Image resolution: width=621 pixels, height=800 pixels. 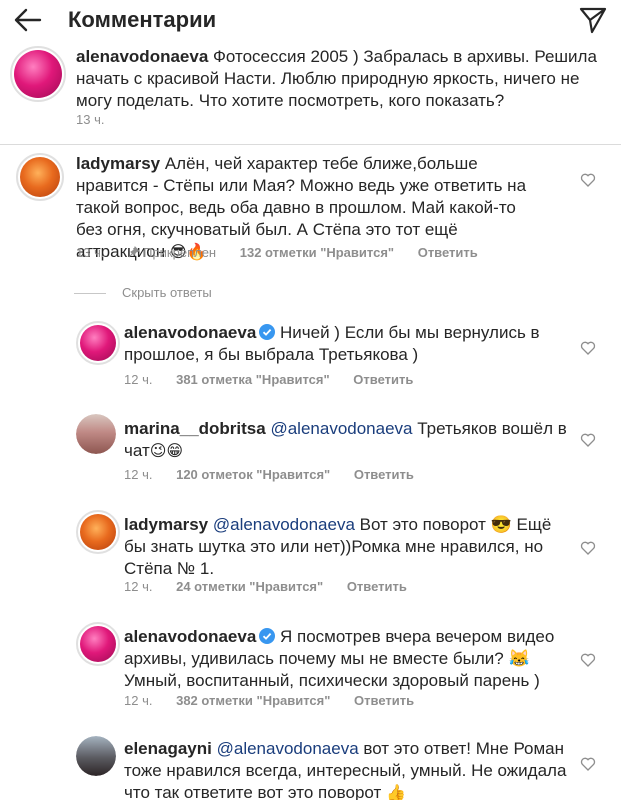 I want to click on reply-meta: 12 ч. 24 отметки "Нравится" Ответить, so click(x=275, y=587).